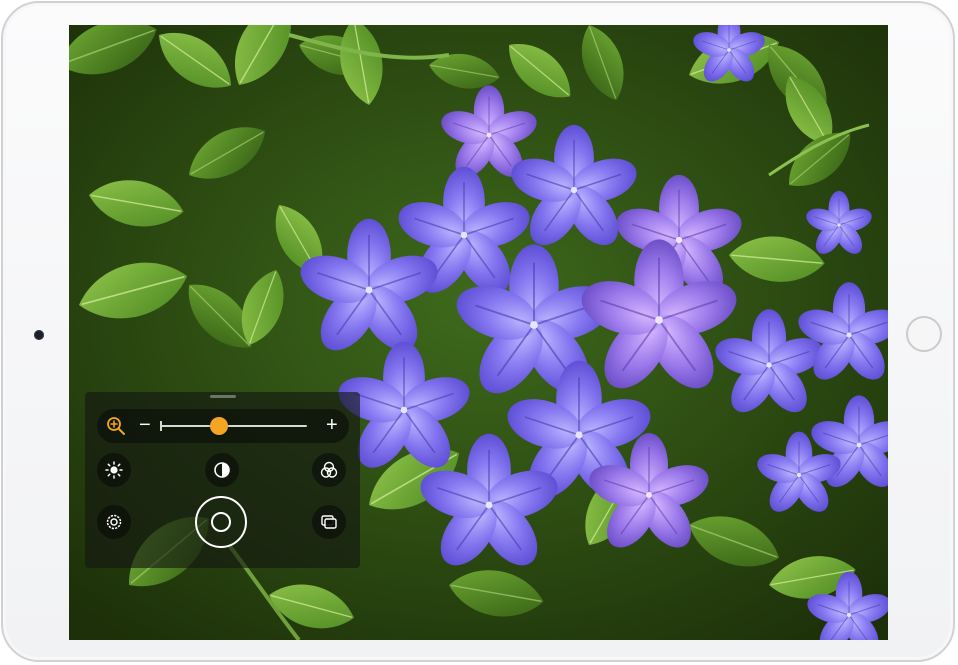  What do you see at coordinates (233, 426) in the screenshot?
I see `zoom-slider-track` at bounding box center [233, 426].